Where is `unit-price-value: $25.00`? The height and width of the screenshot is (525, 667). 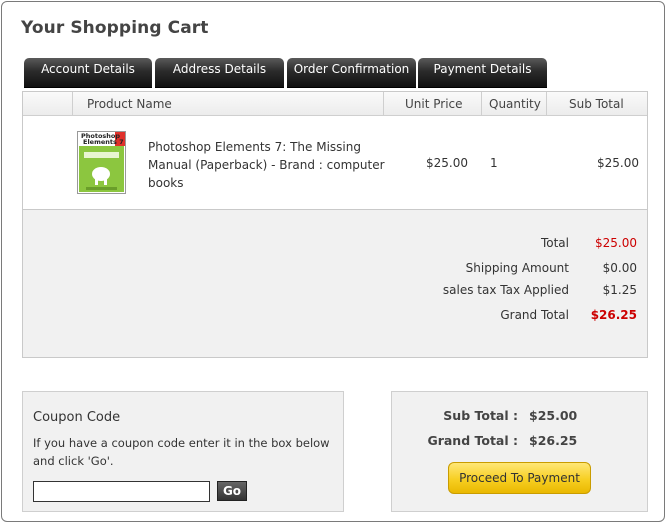 unit-price-value: $25.00 is located at coordinates (447, 163).